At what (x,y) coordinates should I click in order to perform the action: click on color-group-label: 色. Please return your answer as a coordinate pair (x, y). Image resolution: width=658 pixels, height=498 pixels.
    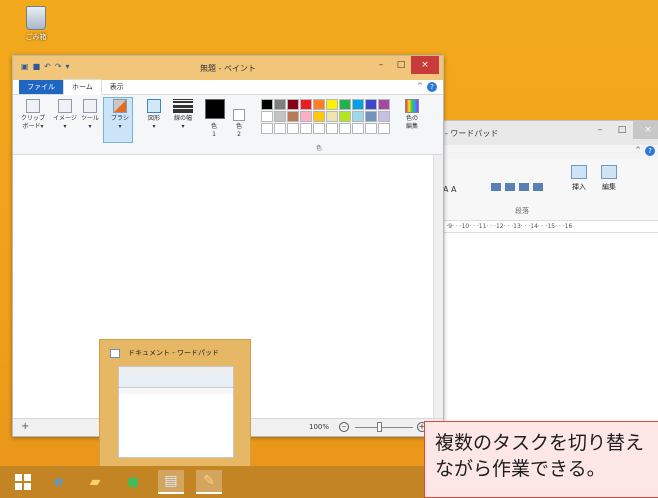
    Looking at the image, I should click on (319, 148).